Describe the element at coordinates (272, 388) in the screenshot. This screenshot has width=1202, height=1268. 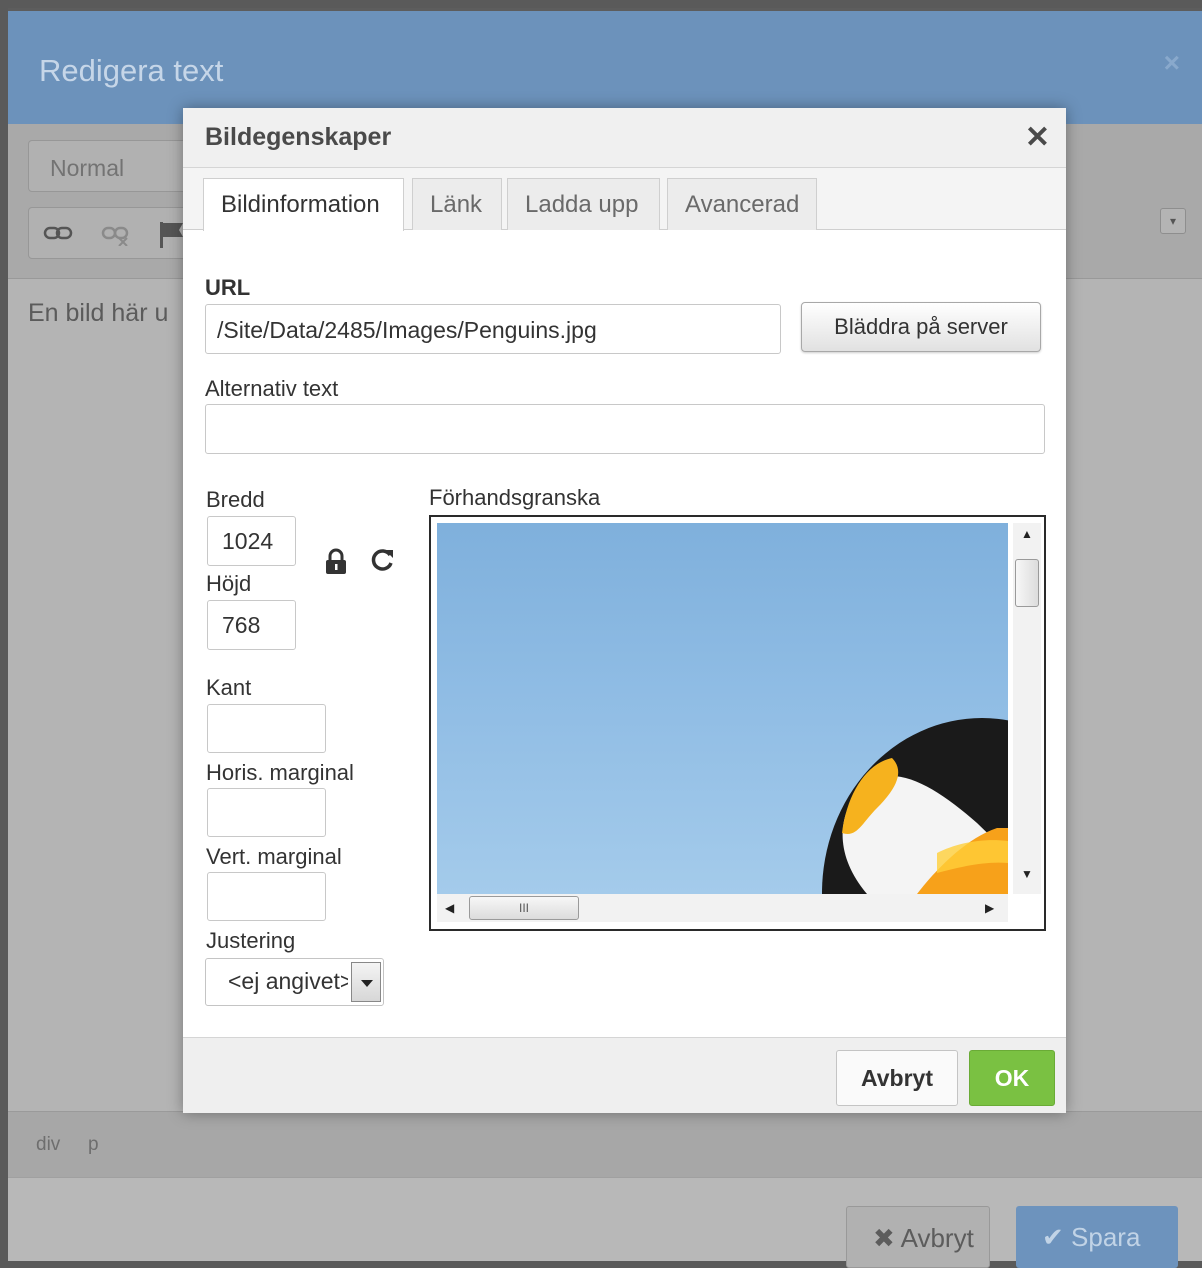
I see `alt-text-label: Alternativ text` at that location.